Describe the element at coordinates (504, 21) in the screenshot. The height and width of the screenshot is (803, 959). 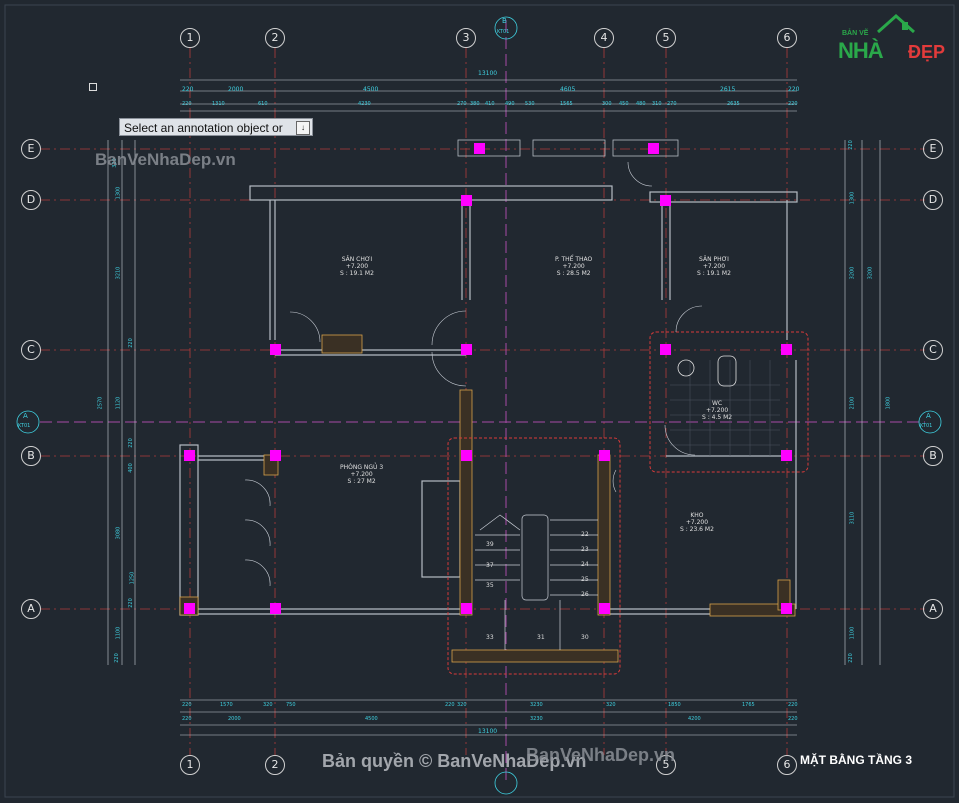
I see `section-marker-top-letter: B` at that location.